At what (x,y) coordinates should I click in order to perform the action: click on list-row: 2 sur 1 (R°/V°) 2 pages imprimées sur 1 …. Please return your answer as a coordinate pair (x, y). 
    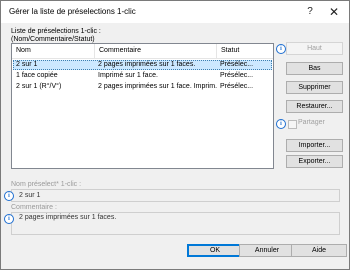
    Looking at the image, I should click on (142, 87).